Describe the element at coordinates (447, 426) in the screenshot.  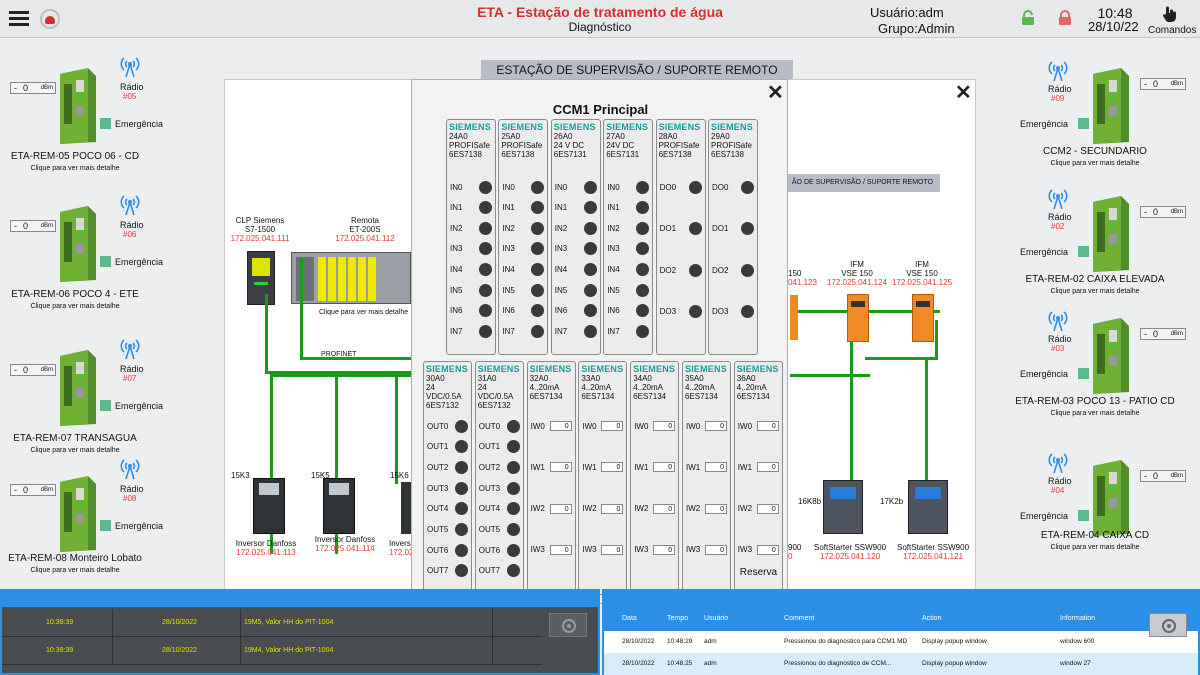
I see `io-channel: OUT0` at that location.